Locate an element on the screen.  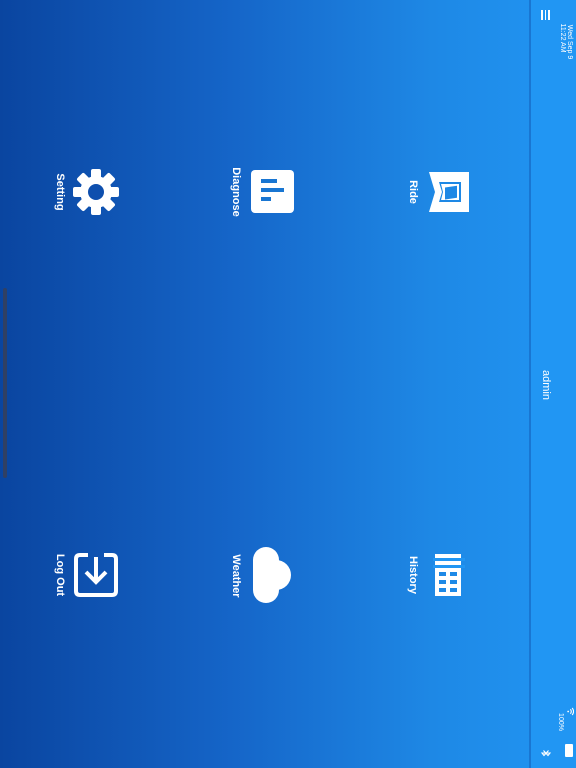
history-bars-icon is located at coordinates (449, 575).